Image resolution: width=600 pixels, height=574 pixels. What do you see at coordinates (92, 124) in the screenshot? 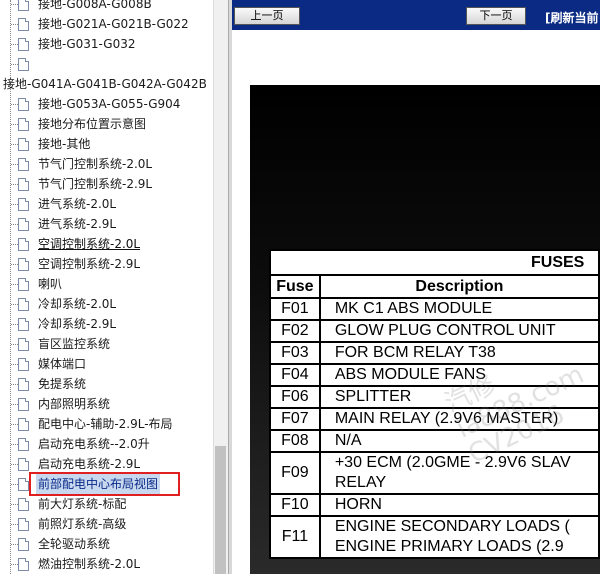
I see `tree-item-label: 接地分布位置示意图` at bounding box center [92, 124].